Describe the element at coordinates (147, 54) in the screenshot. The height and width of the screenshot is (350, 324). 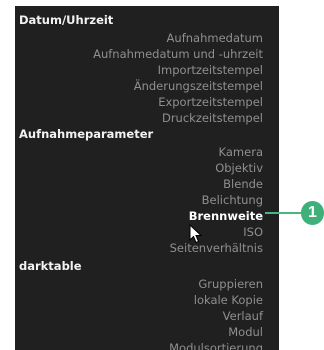
I see `menu-item-aufnahmedatum-und-uhrzeit: Aufnahmedatum und -uhrzeit` at that location.